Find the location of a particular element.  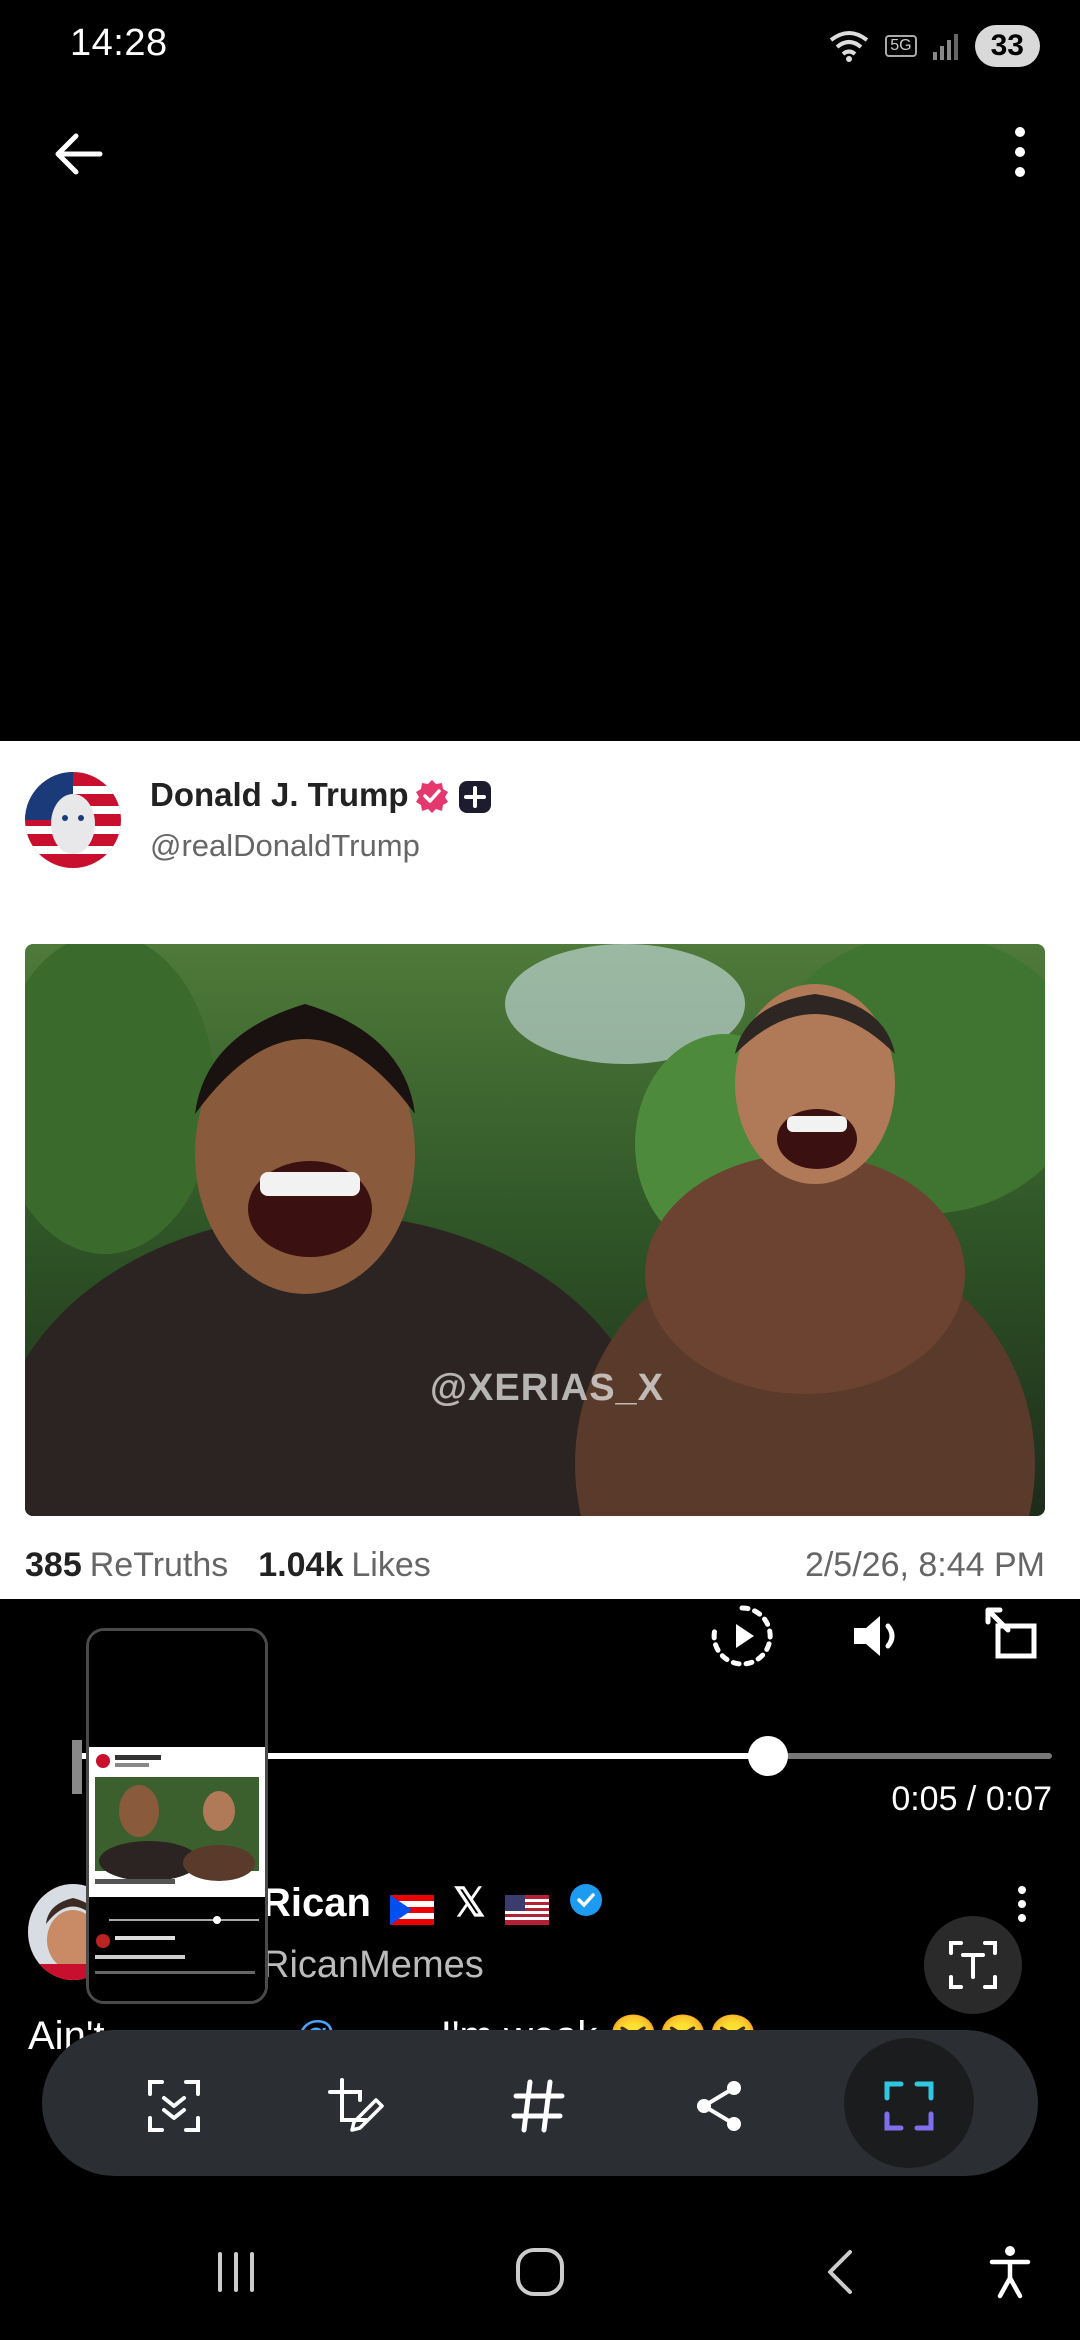

recent-apps-icon is located at coordinates (236, 2272).